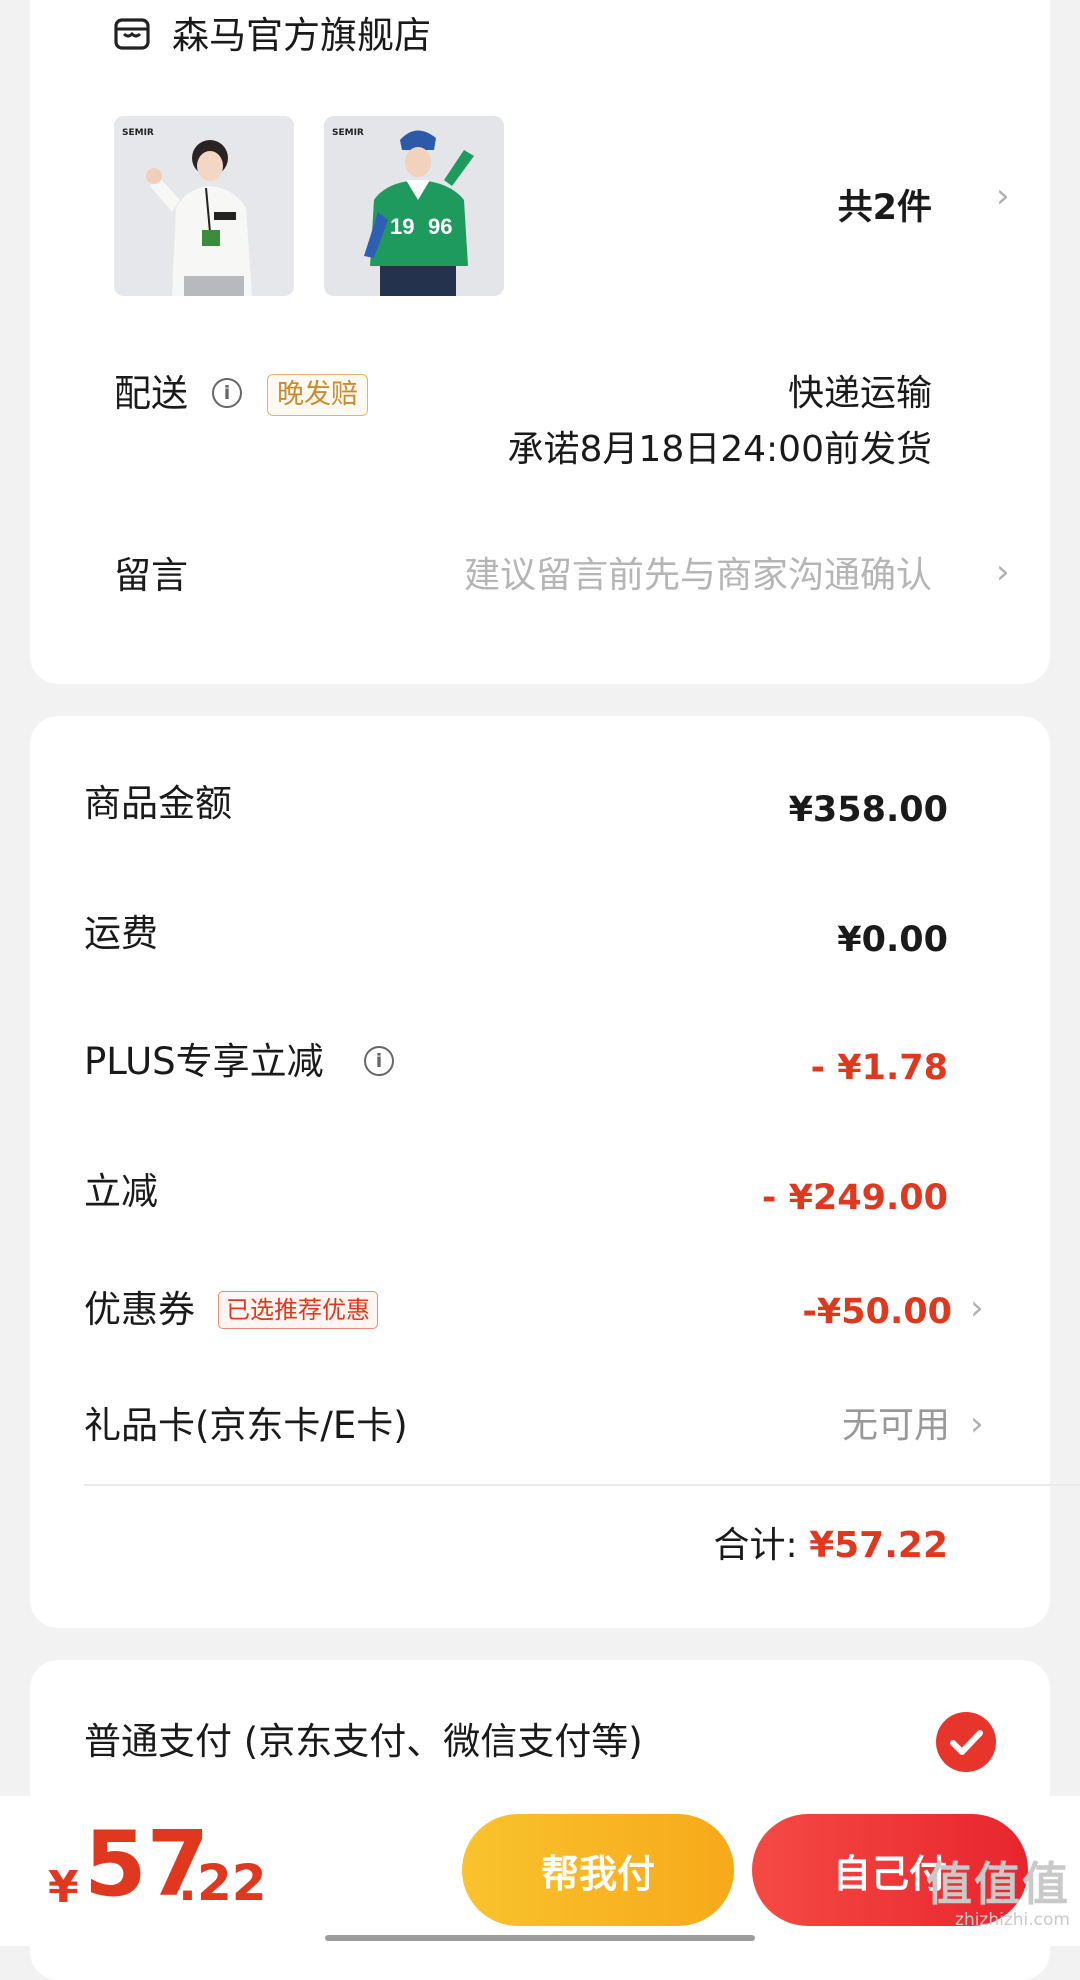 The image size is (1080, 1980). What do you see at coordinates (139, 1309) in the screenshot?
I see `coupon-label: 优惠券` at bounding box center [139, 1309].